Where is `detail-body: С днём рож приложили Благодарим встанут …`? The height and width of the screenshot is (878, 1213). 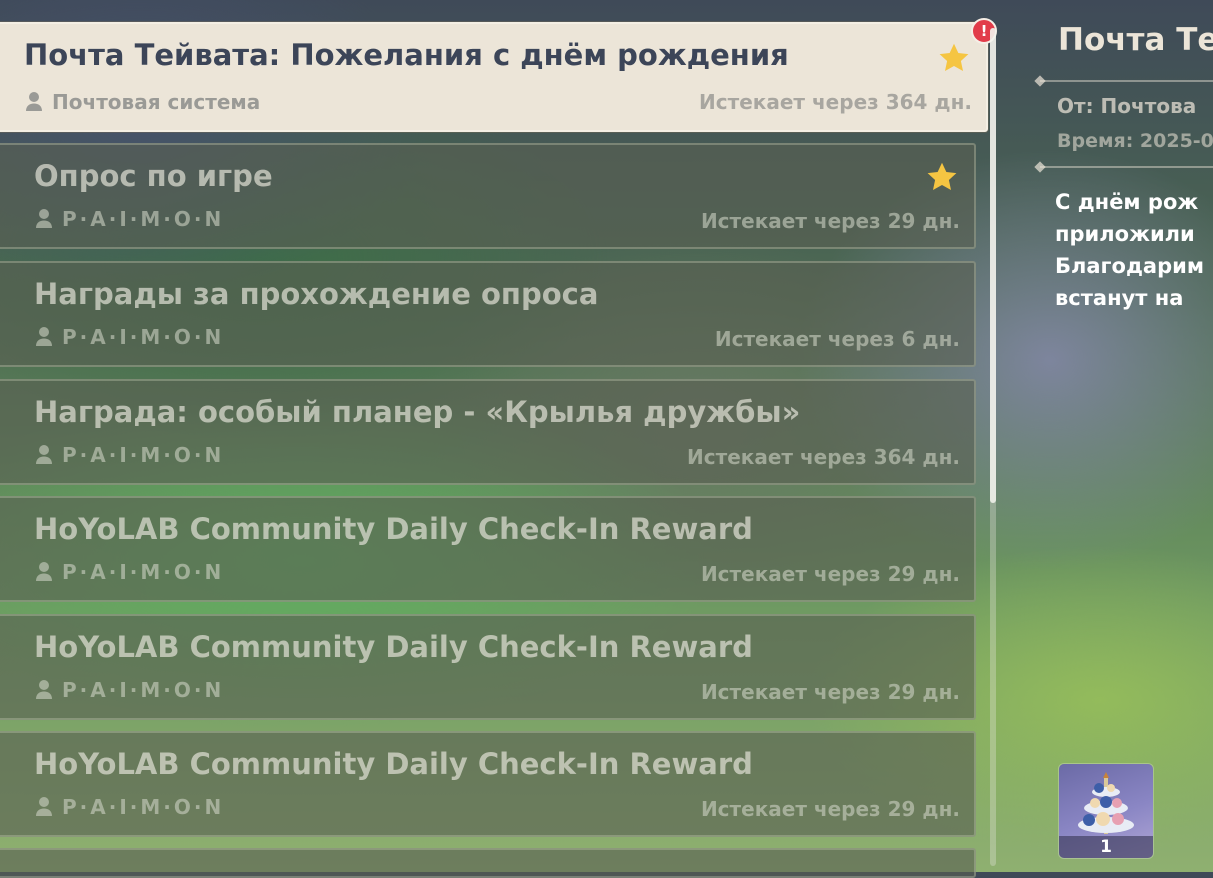 detail-body: С днём рож приложили Благодарим встанут … is located at coordinates (1134, 250).